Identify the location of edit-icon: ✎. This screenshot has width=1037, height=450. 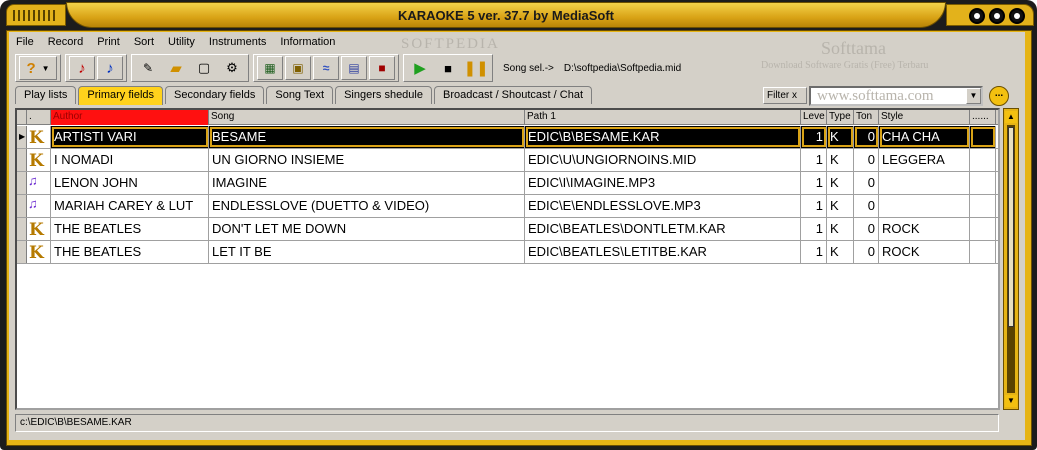
(148, 68).